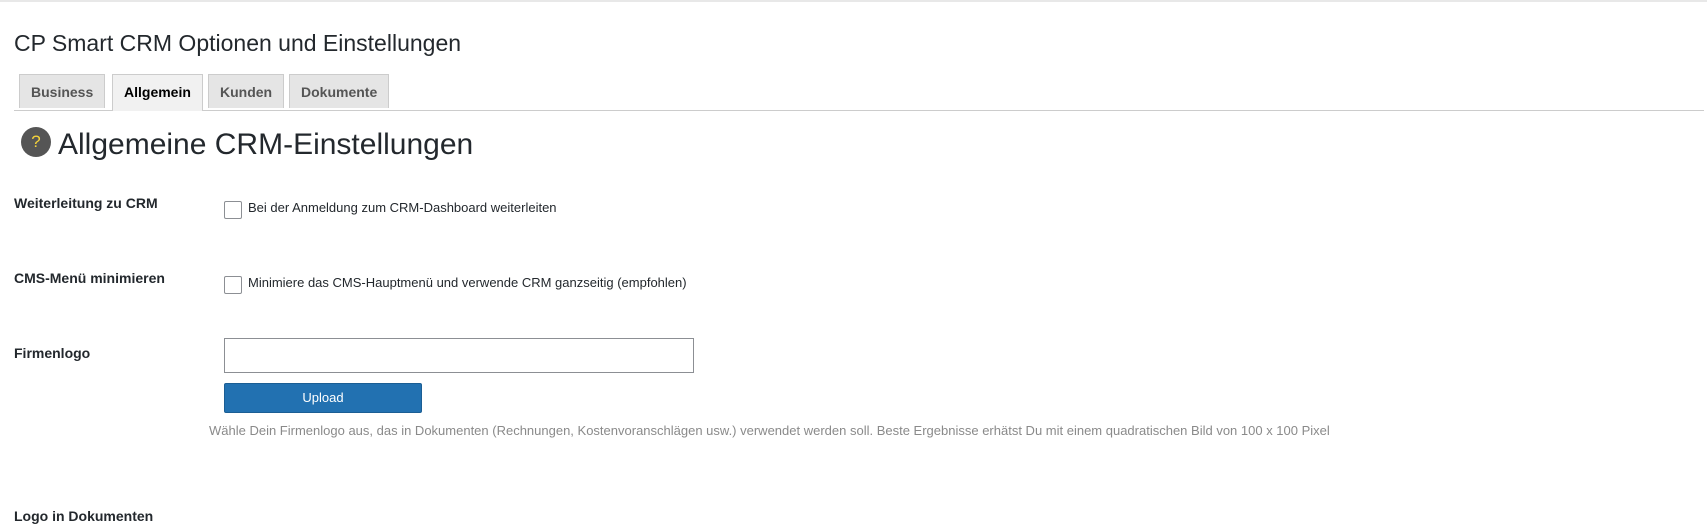 Image resolution: width=1707 pixels, height=524 pixels. Describe the element at coordinates (86, 203) in the screenshot. I see `redirect-label: Weiterleitung zu CRM` at that location.